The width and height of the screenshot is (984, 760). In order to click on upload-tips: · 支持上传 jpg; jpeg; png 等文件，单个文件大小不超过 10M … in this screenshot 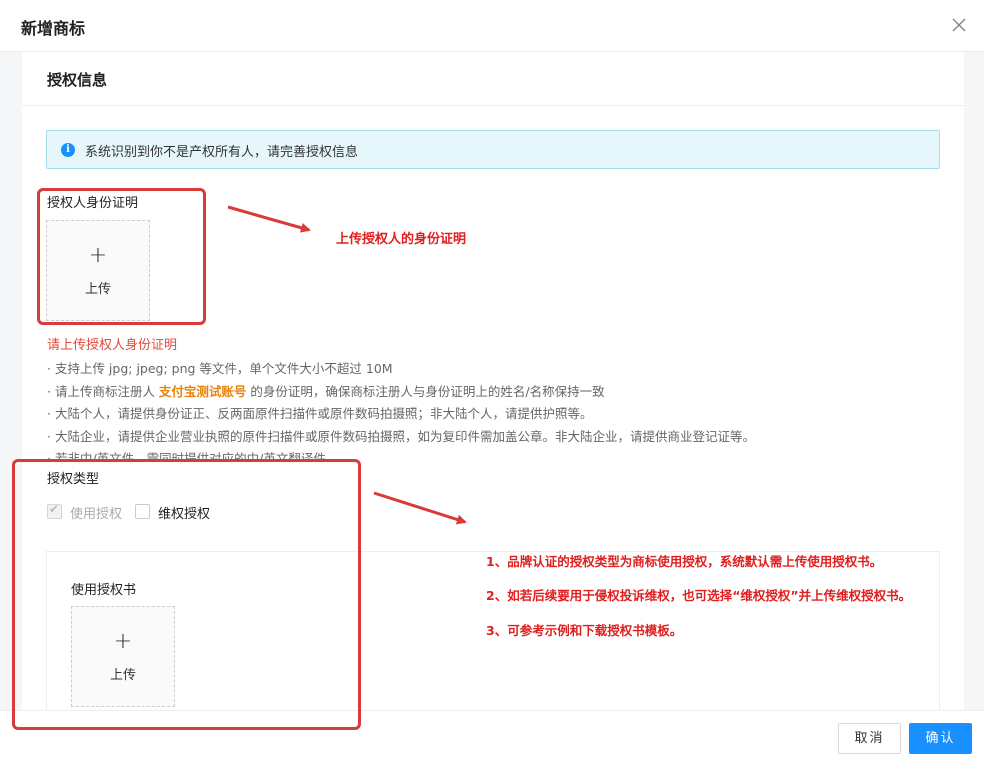, I will do `click(497, 409)`.